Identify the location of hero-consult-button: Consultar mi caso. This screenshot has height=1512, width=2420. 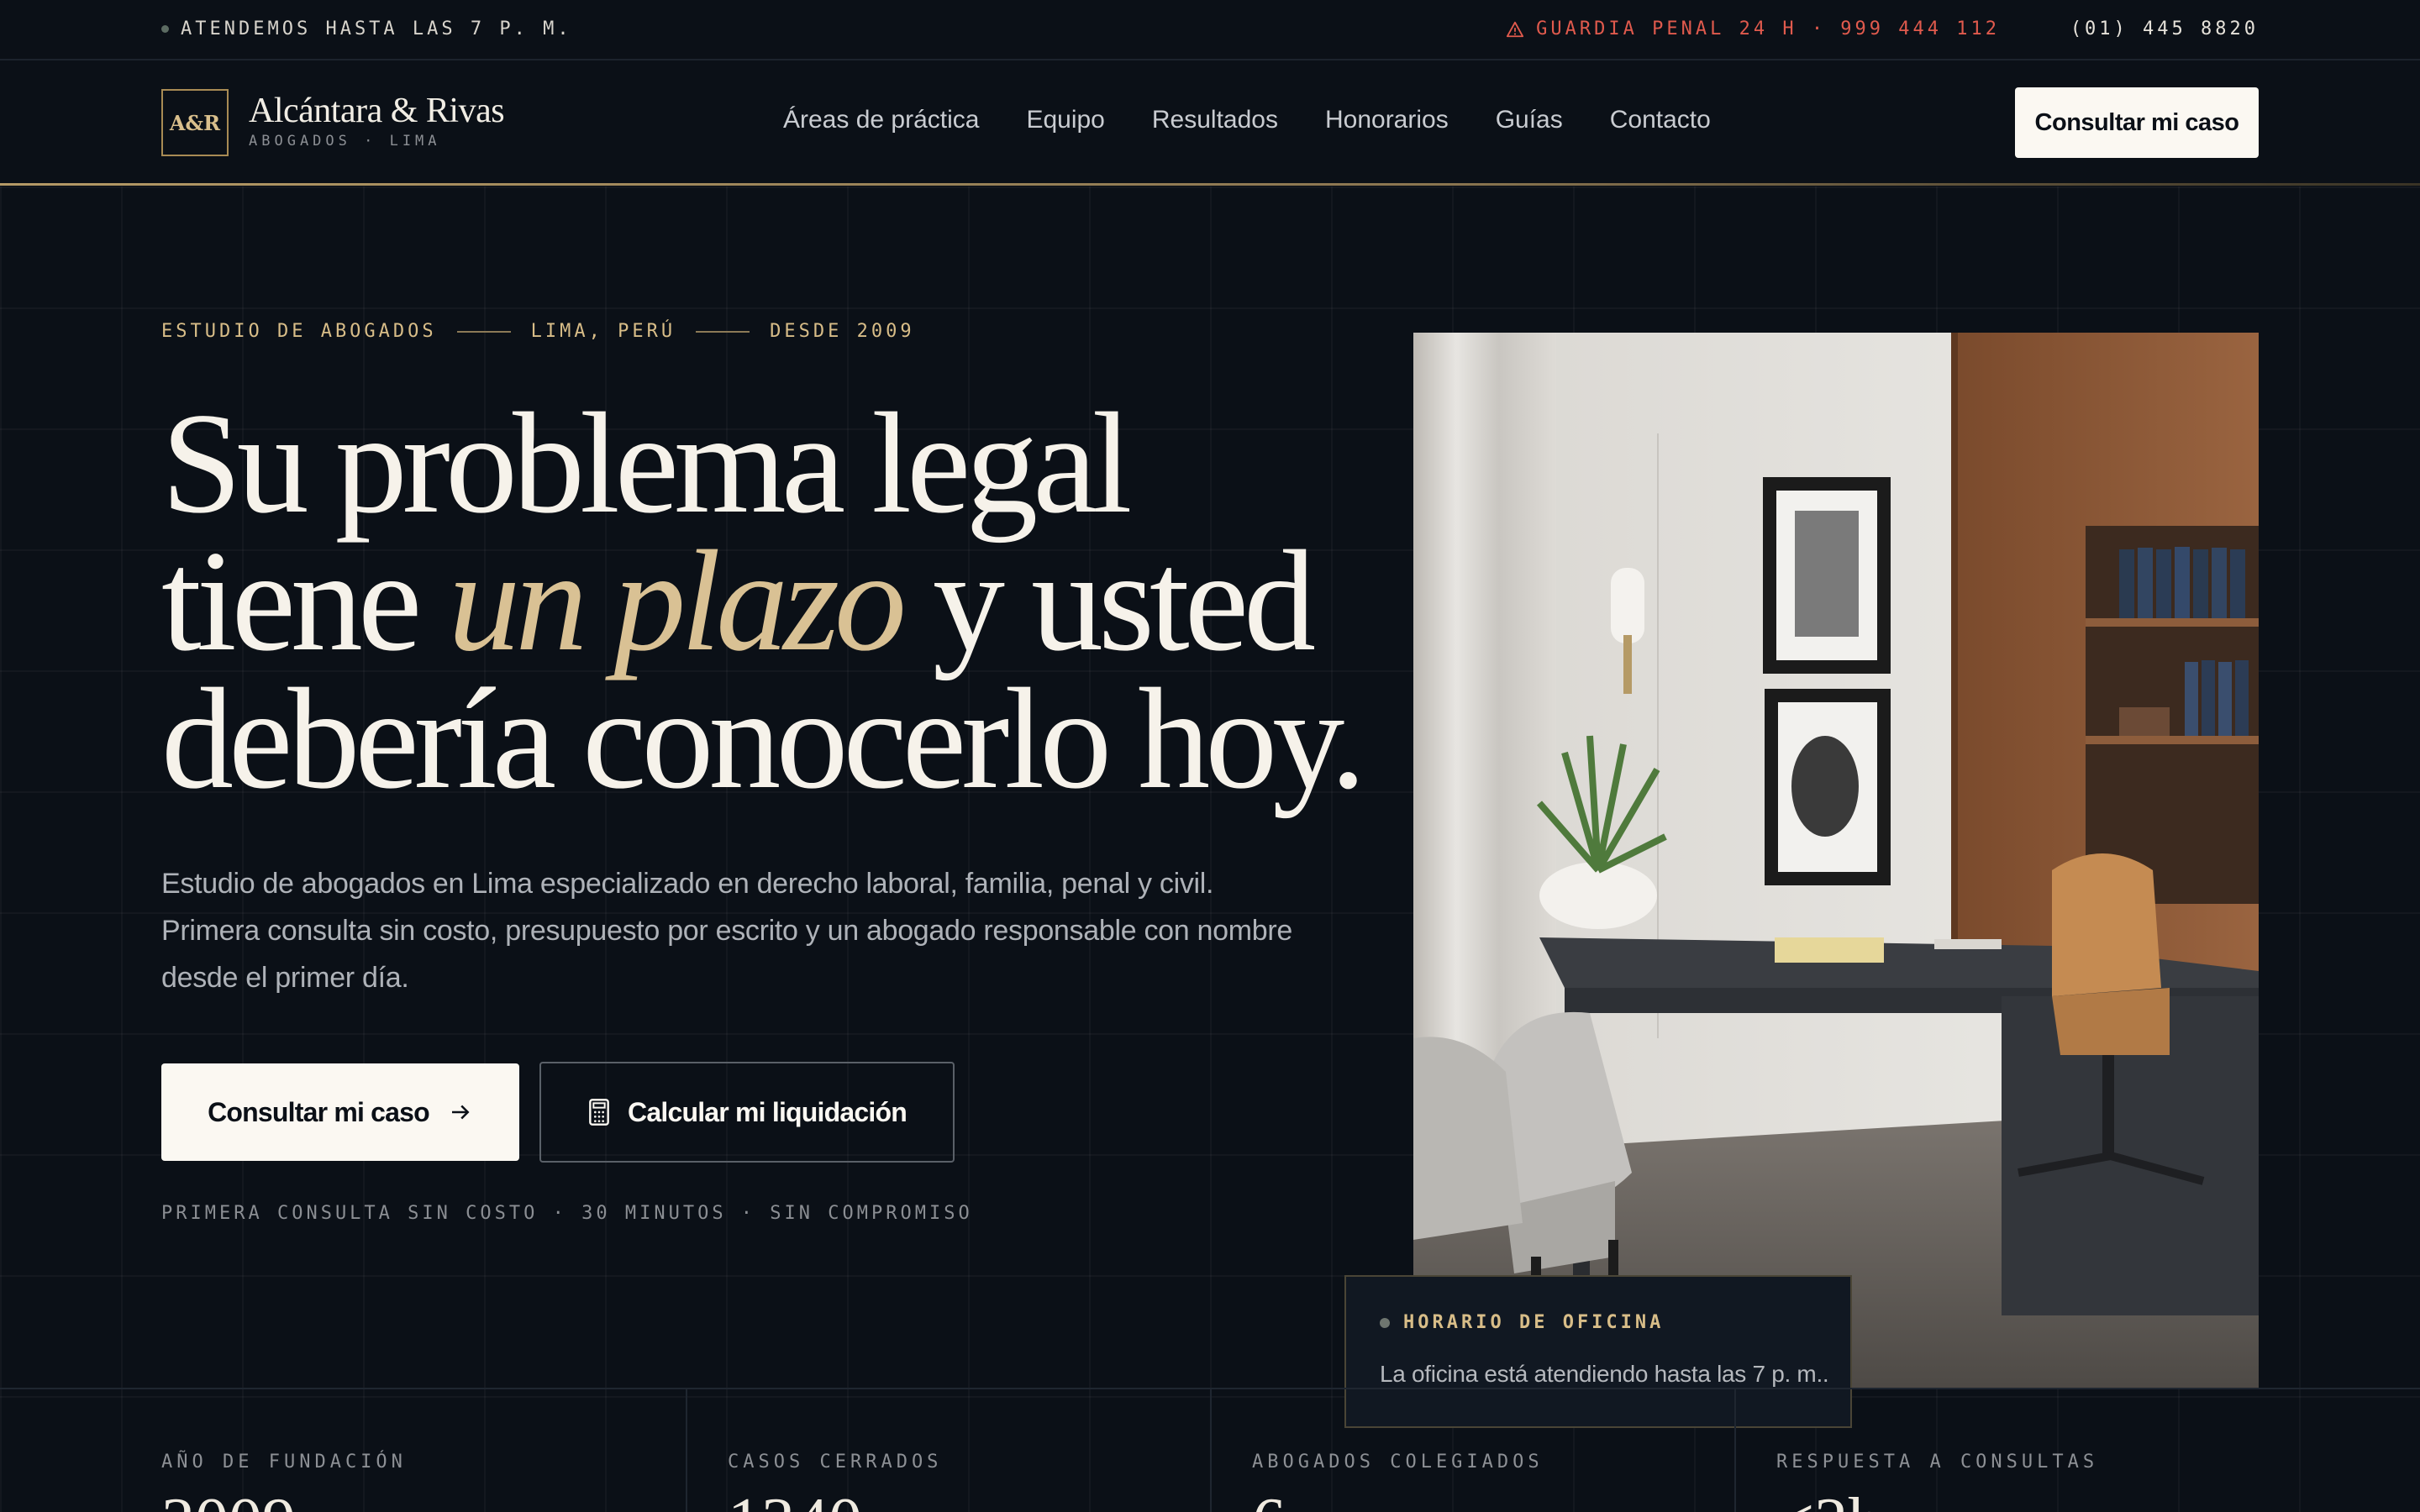
(340, 1112).